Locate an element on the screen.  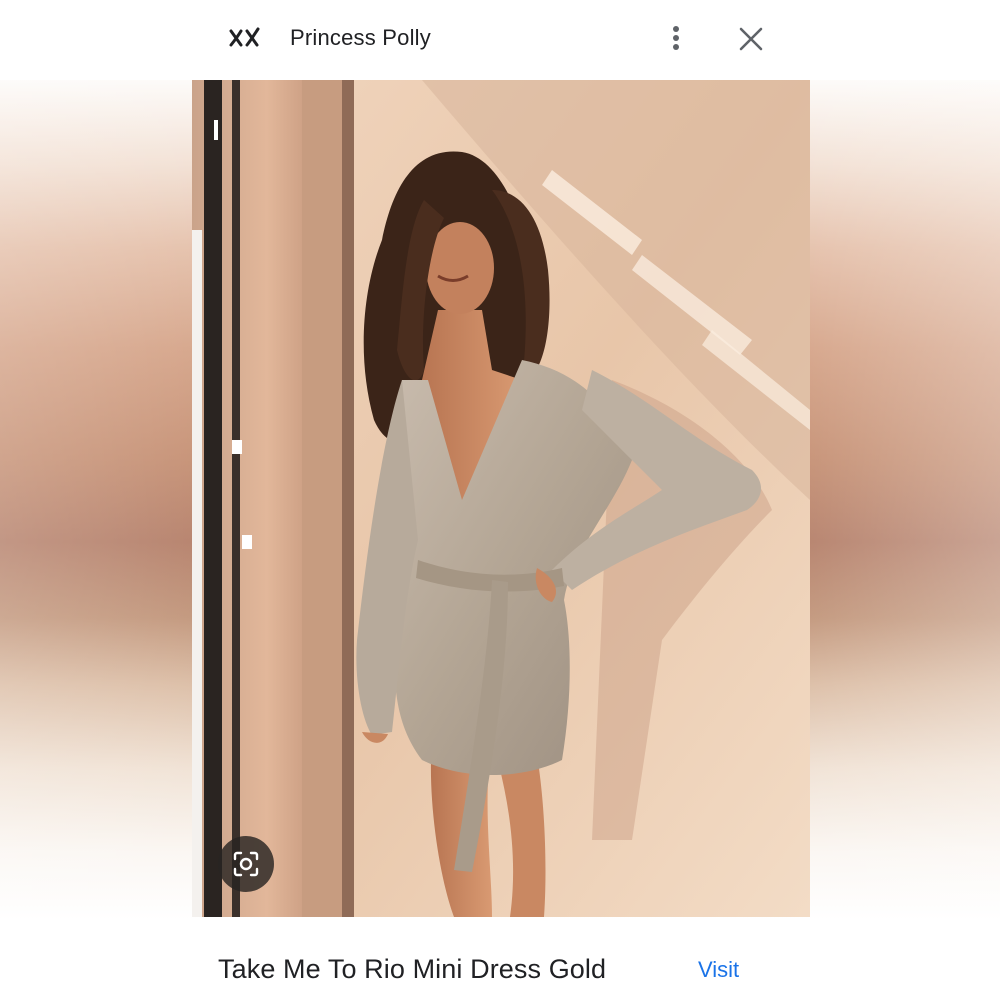
viewer-header: Princess Polly is located at coordinates (501, 39).